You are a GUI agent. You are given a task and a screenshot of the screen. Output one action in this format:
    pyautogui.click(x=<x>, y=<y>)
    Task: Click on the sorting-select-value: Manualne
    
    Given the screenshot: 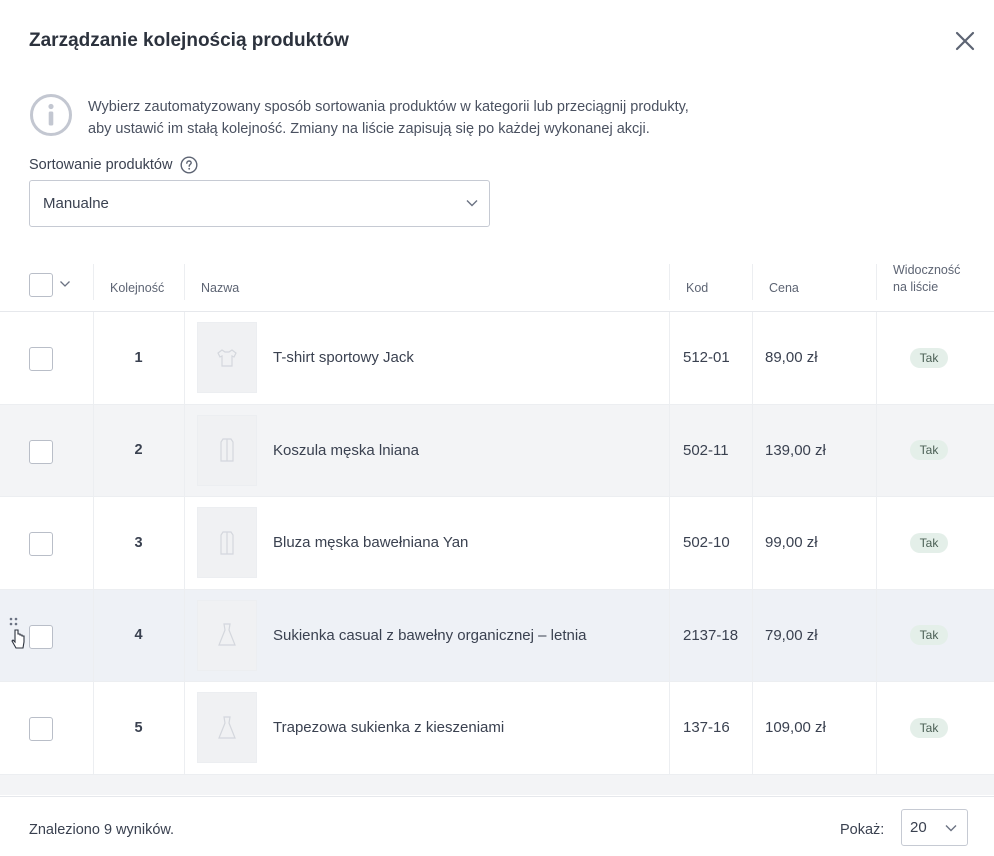 What is the action you would take?
    pyautogui.click(x=76, y=203)
    